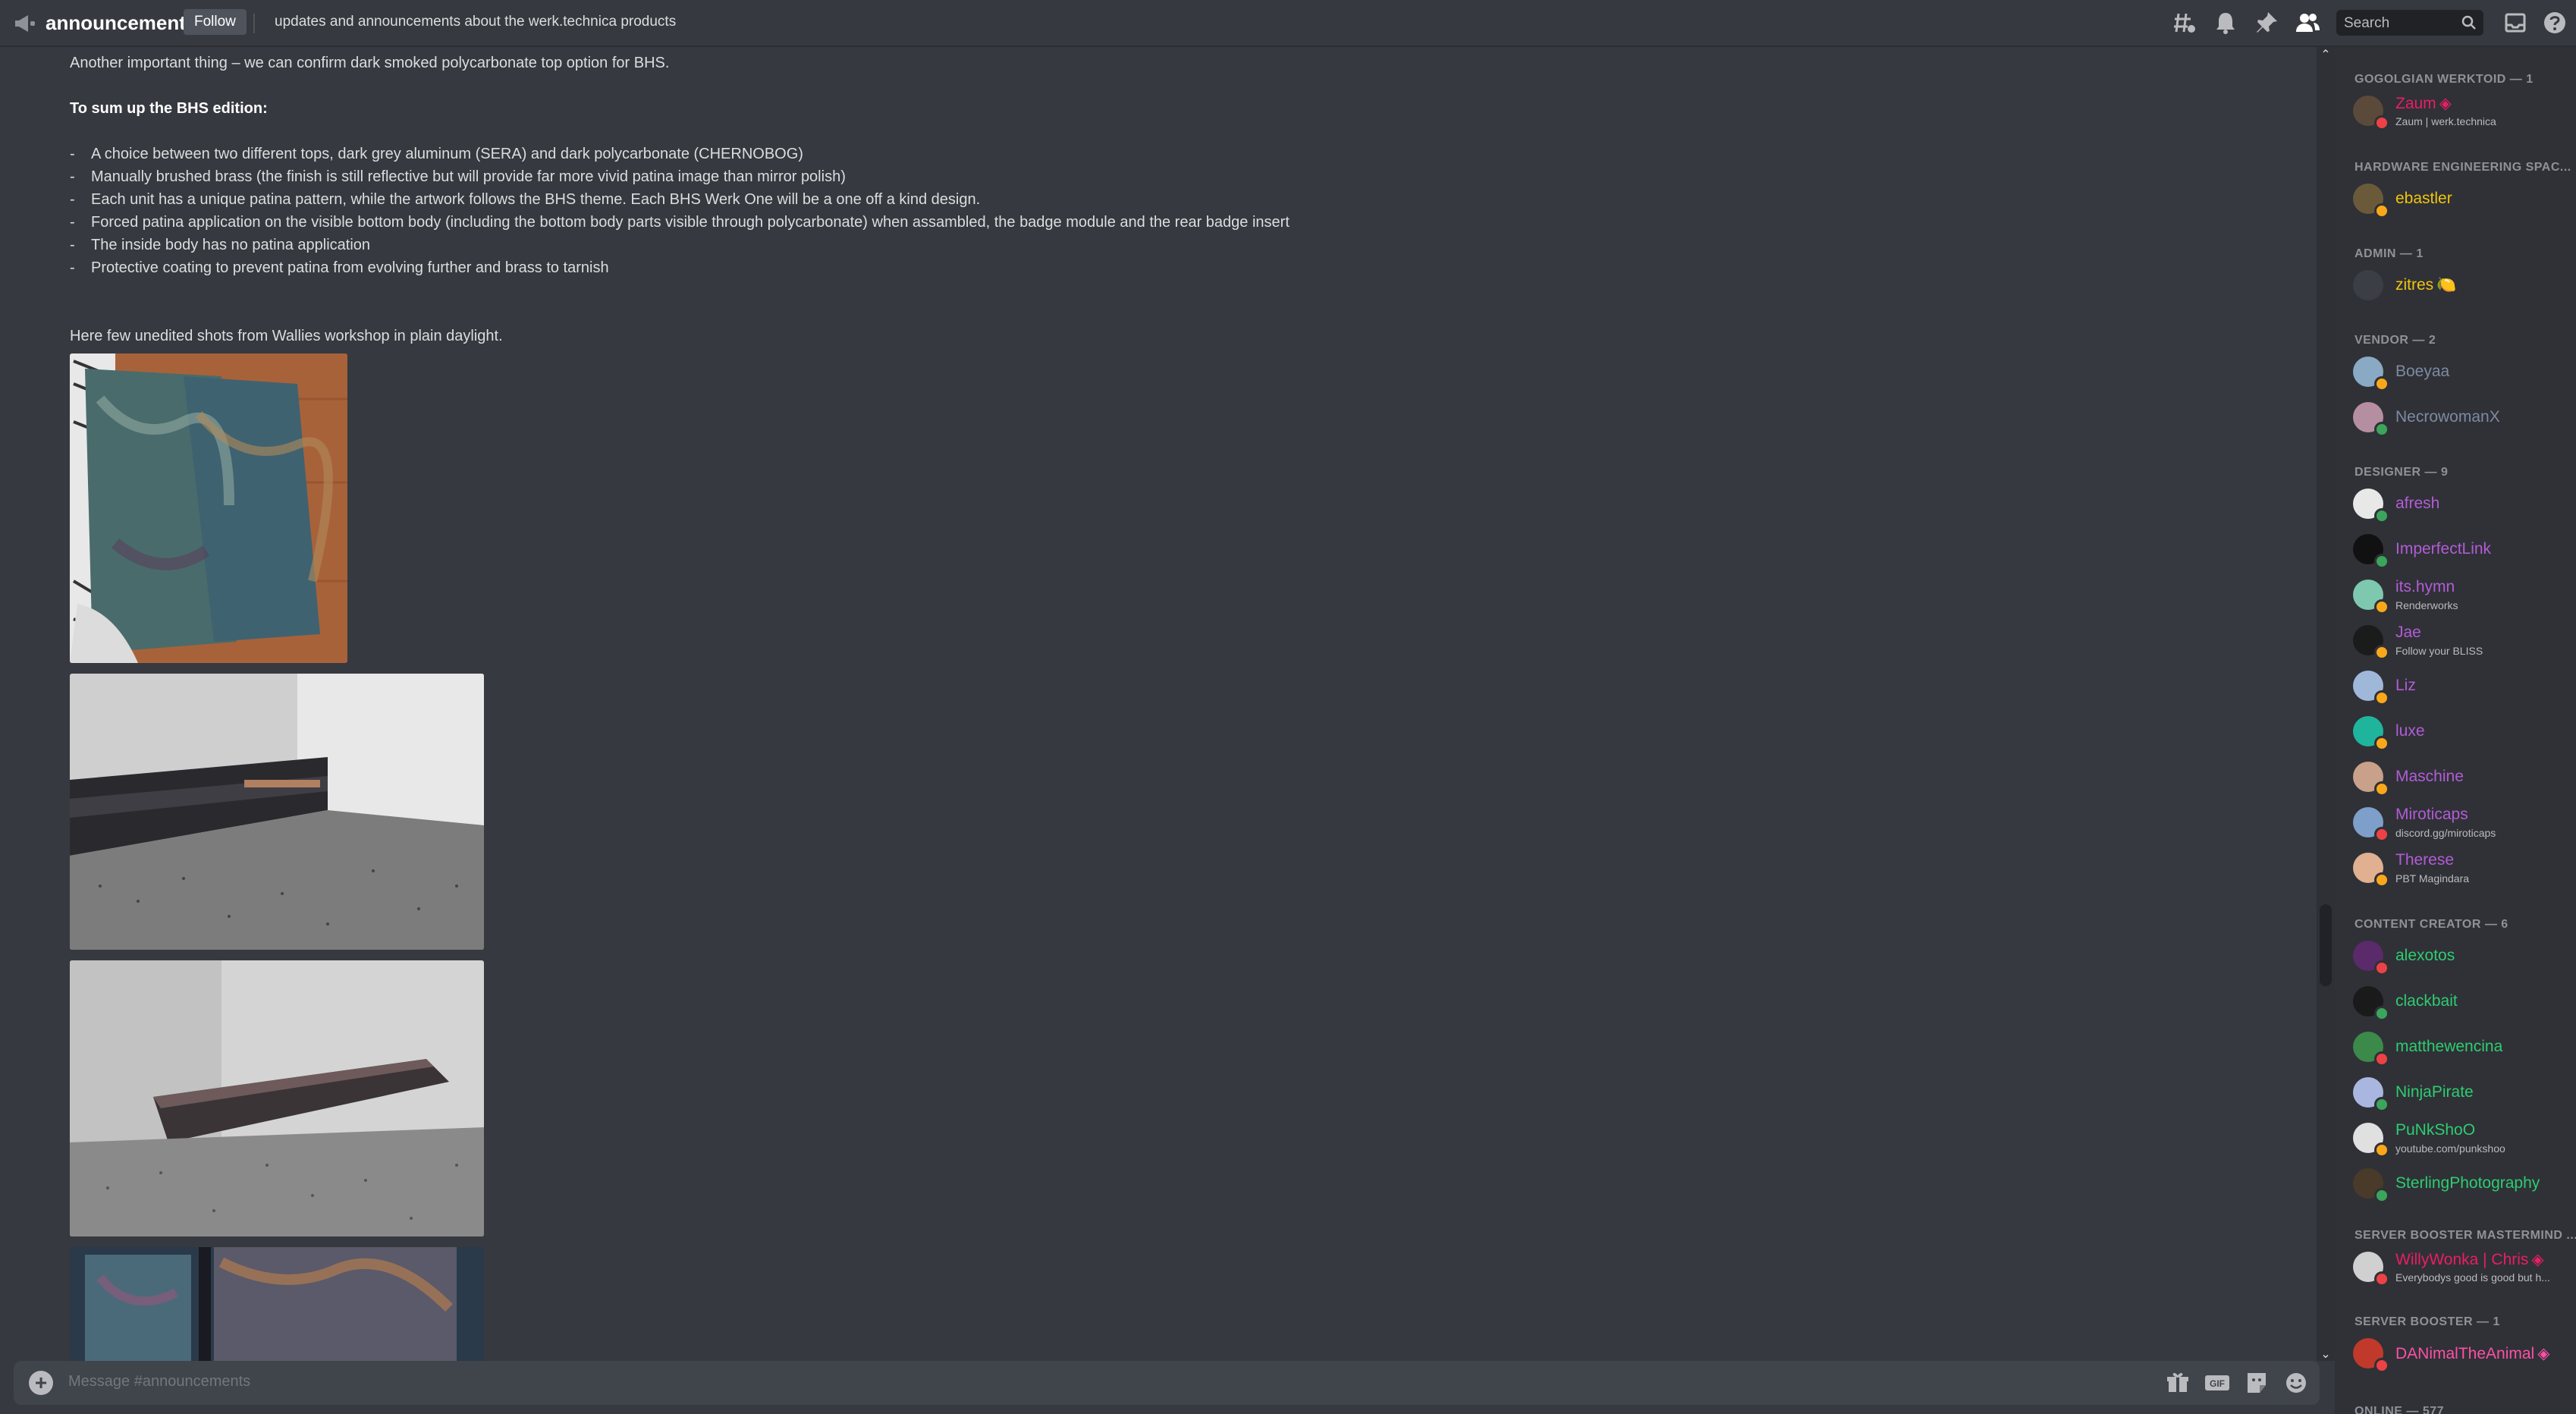 The image size is (2576, 1414). I want to click on member-name: luxe, so click(2410, 731).